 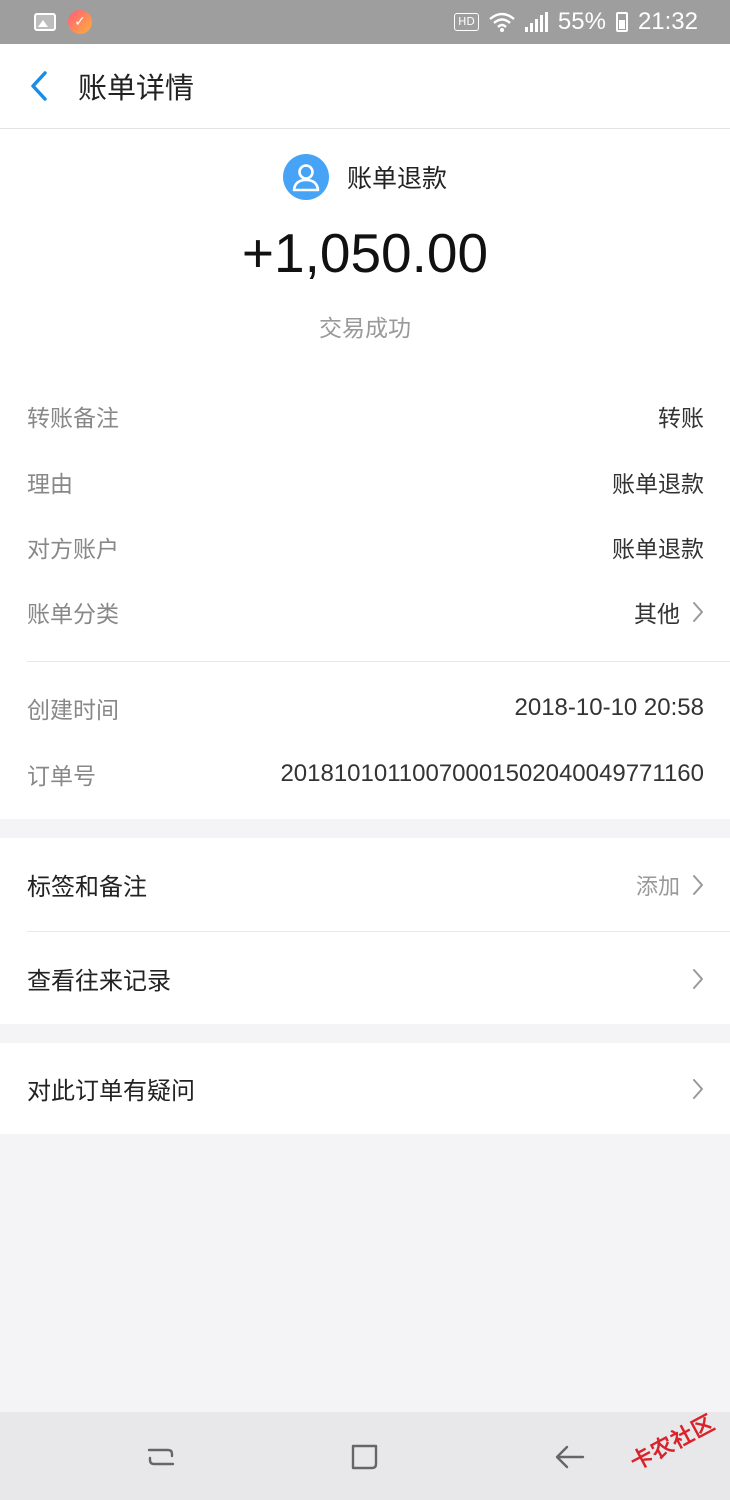 I want to click on transaction-status: 交易成功, so click(x=365, y=329).